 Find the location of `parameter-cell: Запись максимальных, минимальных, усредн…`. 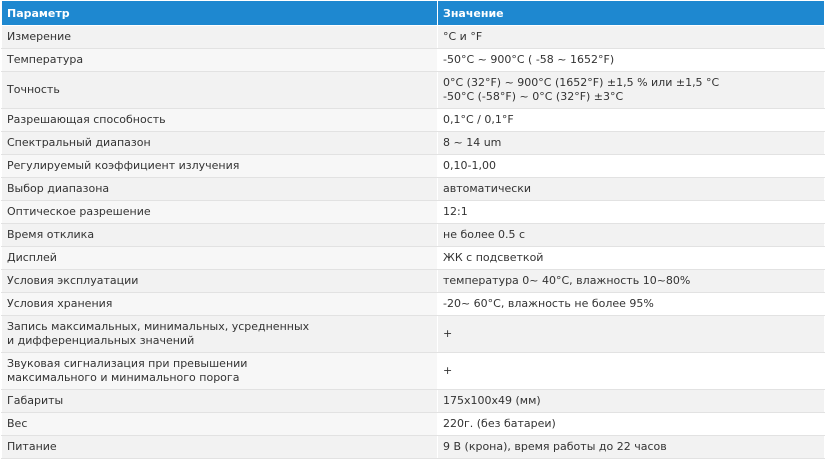

parameter-cell: Запись максимальных, минимальных, усредн… is located at coordinates (219, 334).